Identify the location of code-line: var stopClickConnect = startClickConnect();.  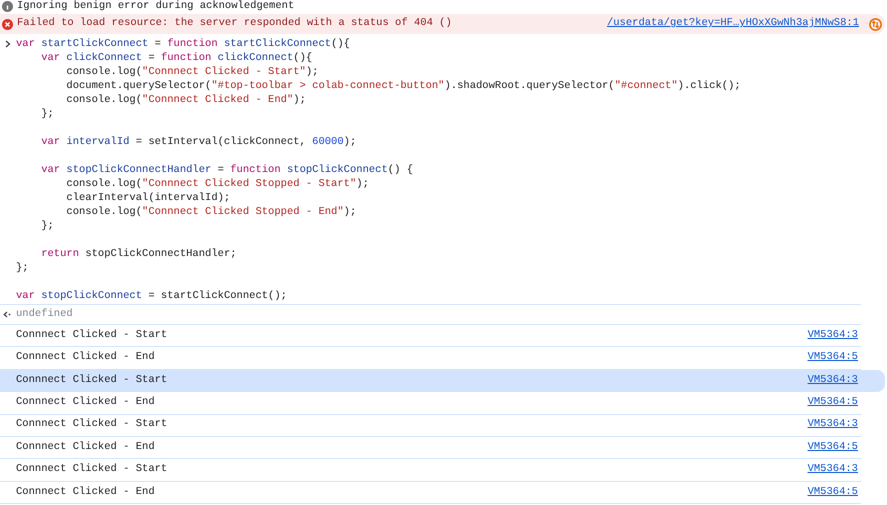
(151, 296).